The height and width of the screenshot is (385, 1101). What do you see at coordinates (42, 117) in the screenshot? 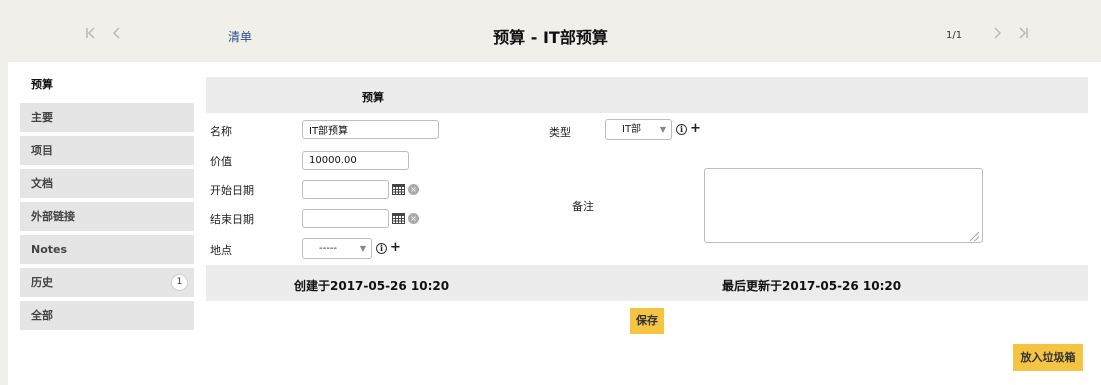
I see `sidebar-item-label: 主要` at bounding box center [42, 117].